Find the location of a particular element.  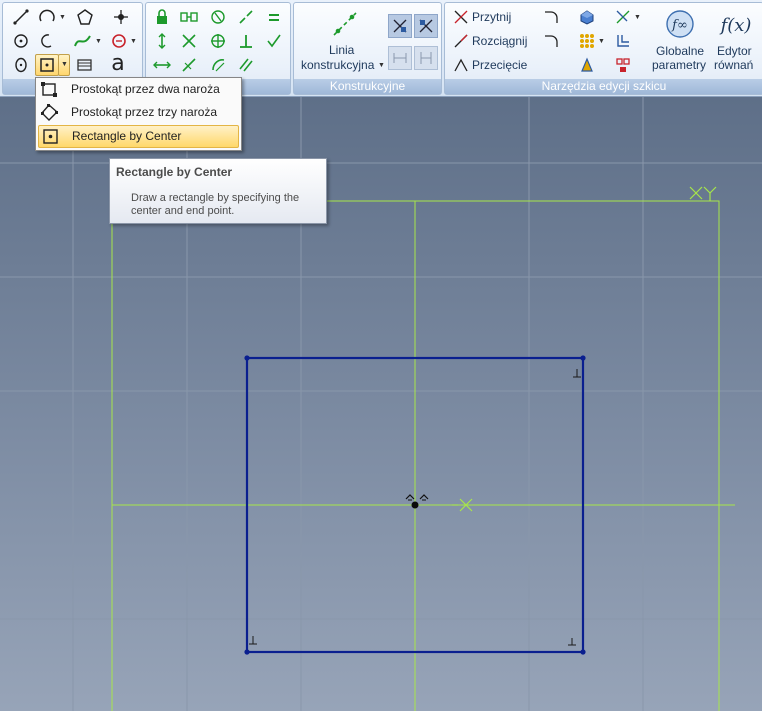

parallel-constraint-icon is located at coordinates (246, 65).